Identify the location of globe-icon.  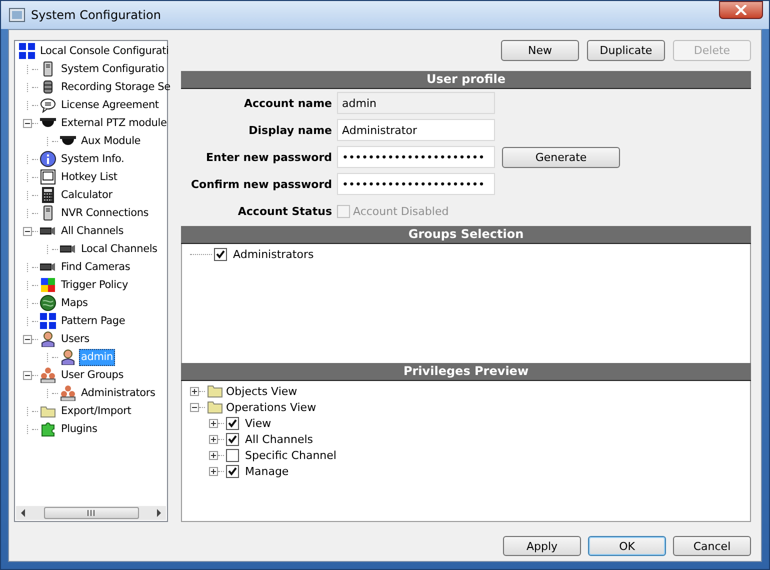
(48, 303).